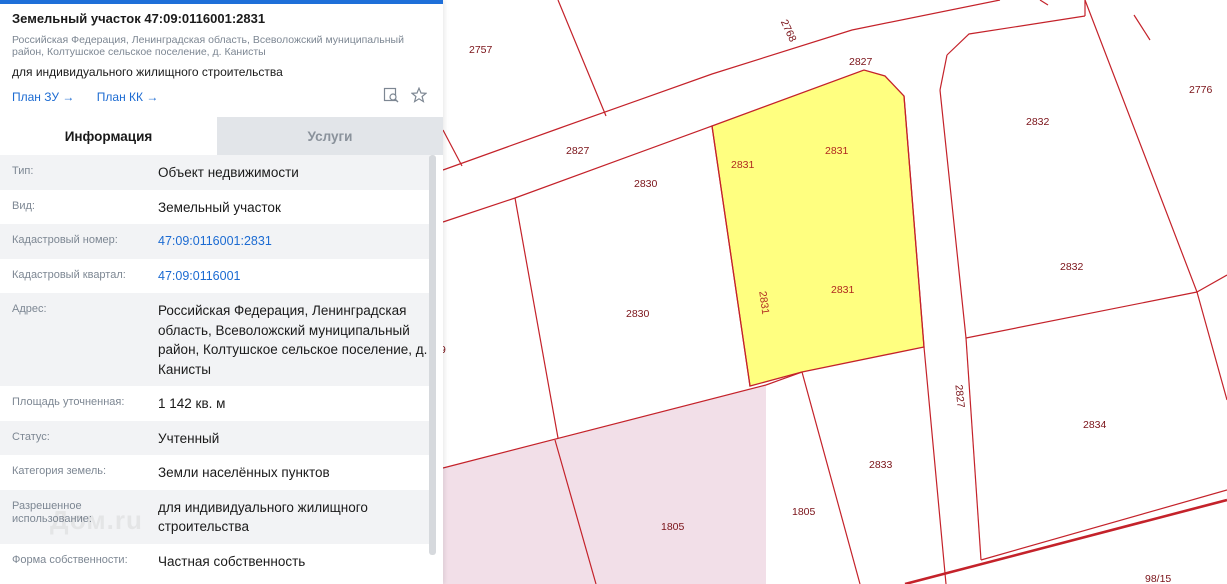 This screenshot has height=584, width=1227. I want to click on row-key: Адрес:, so click(29, 309).